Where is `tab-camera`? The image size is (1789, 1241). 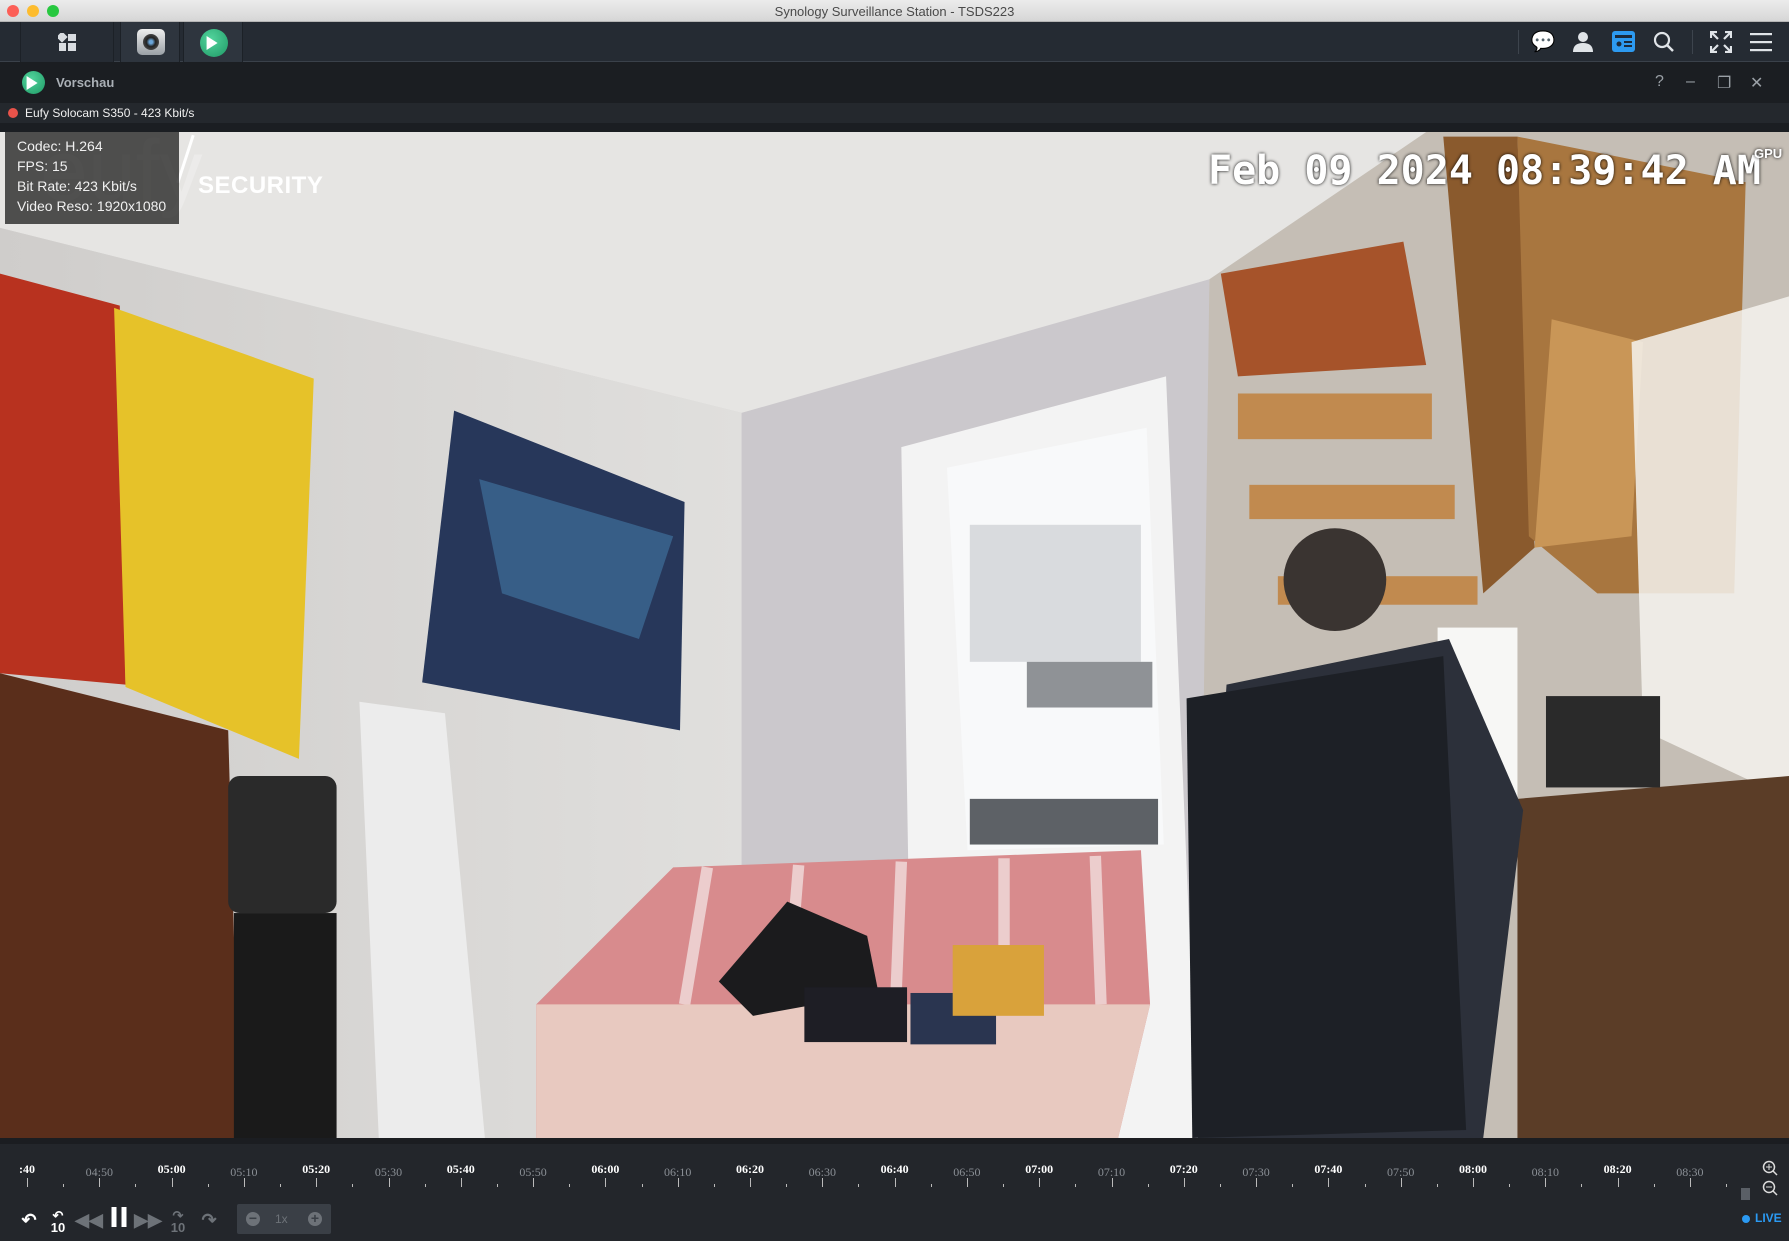 tab-camera is located at coordinates (150, 42).